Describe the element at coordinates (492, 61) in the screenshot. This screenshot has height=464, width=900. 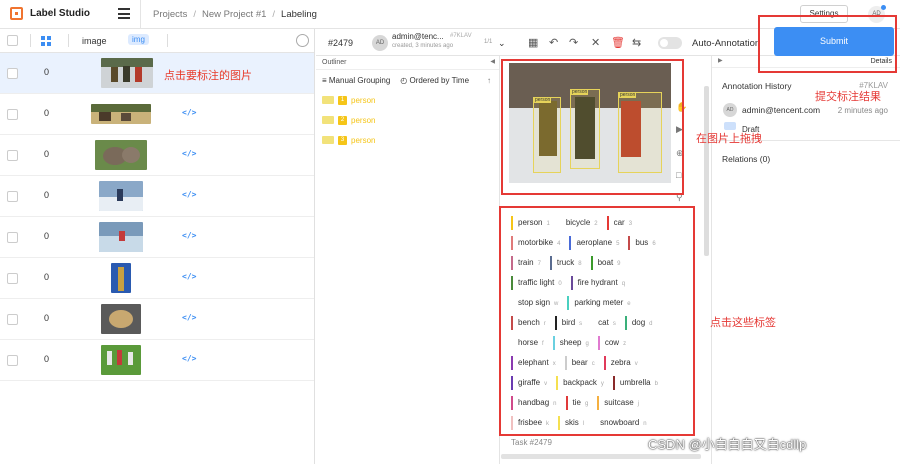
I see `collapse-left-icon: ◀` at that location.